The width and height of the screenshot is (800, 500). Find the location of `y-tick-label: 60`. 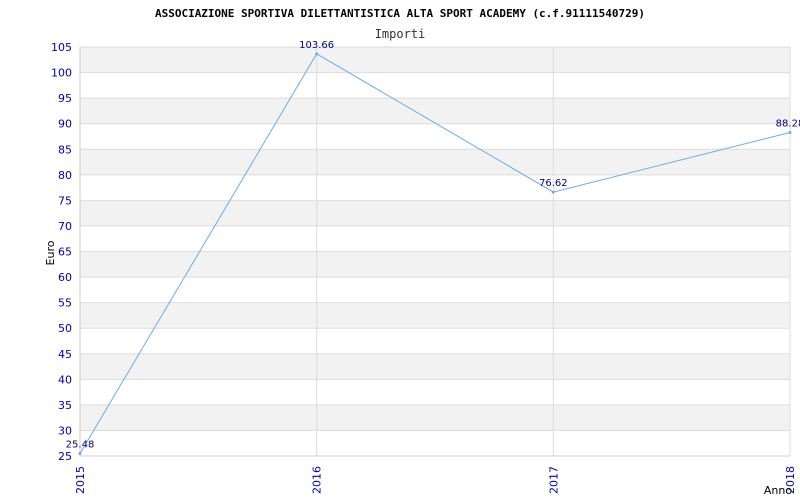

y-tick-label: 60 is located at coordinates (65, 277).